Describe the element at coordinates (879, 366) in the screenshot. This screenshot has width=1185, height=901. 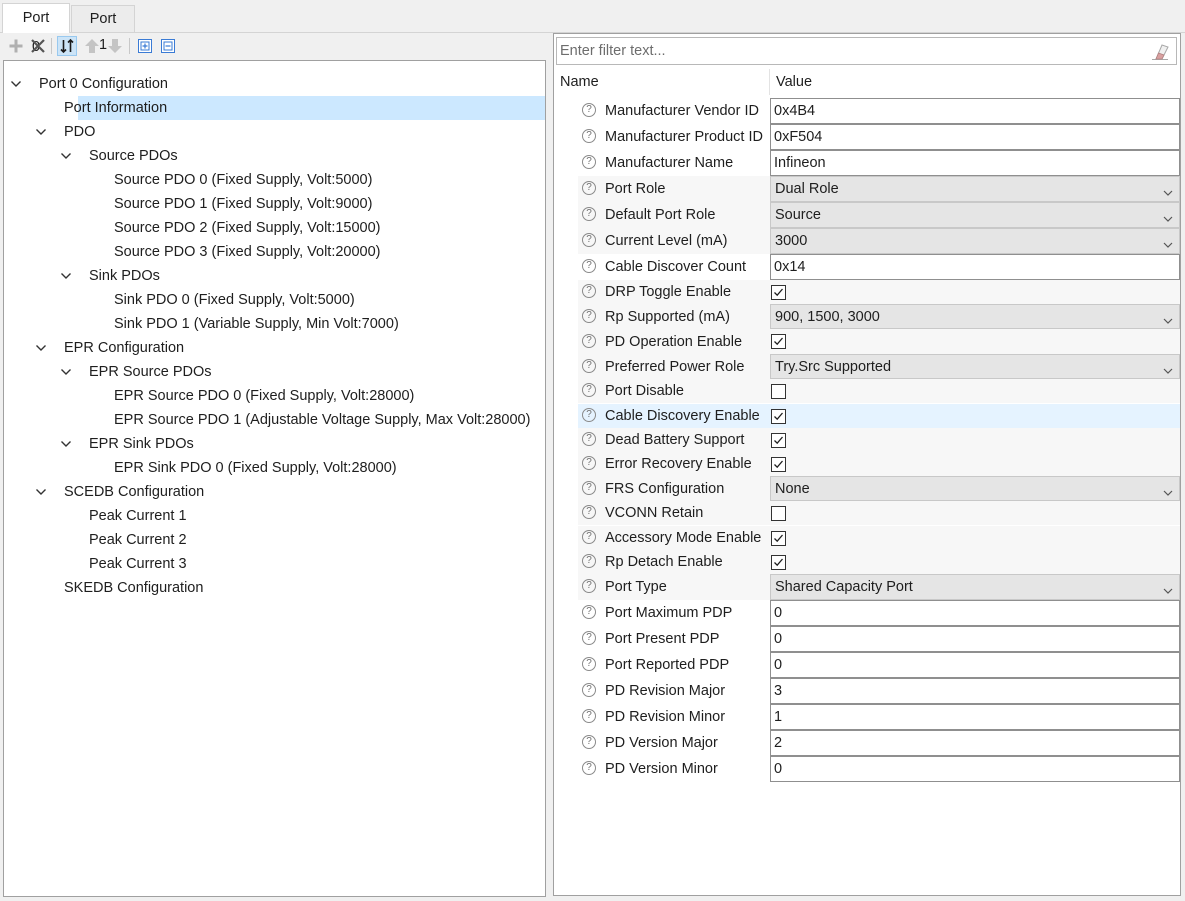
I see `property-row: ? Preferred Power Role Try.Src Supported` at that location.